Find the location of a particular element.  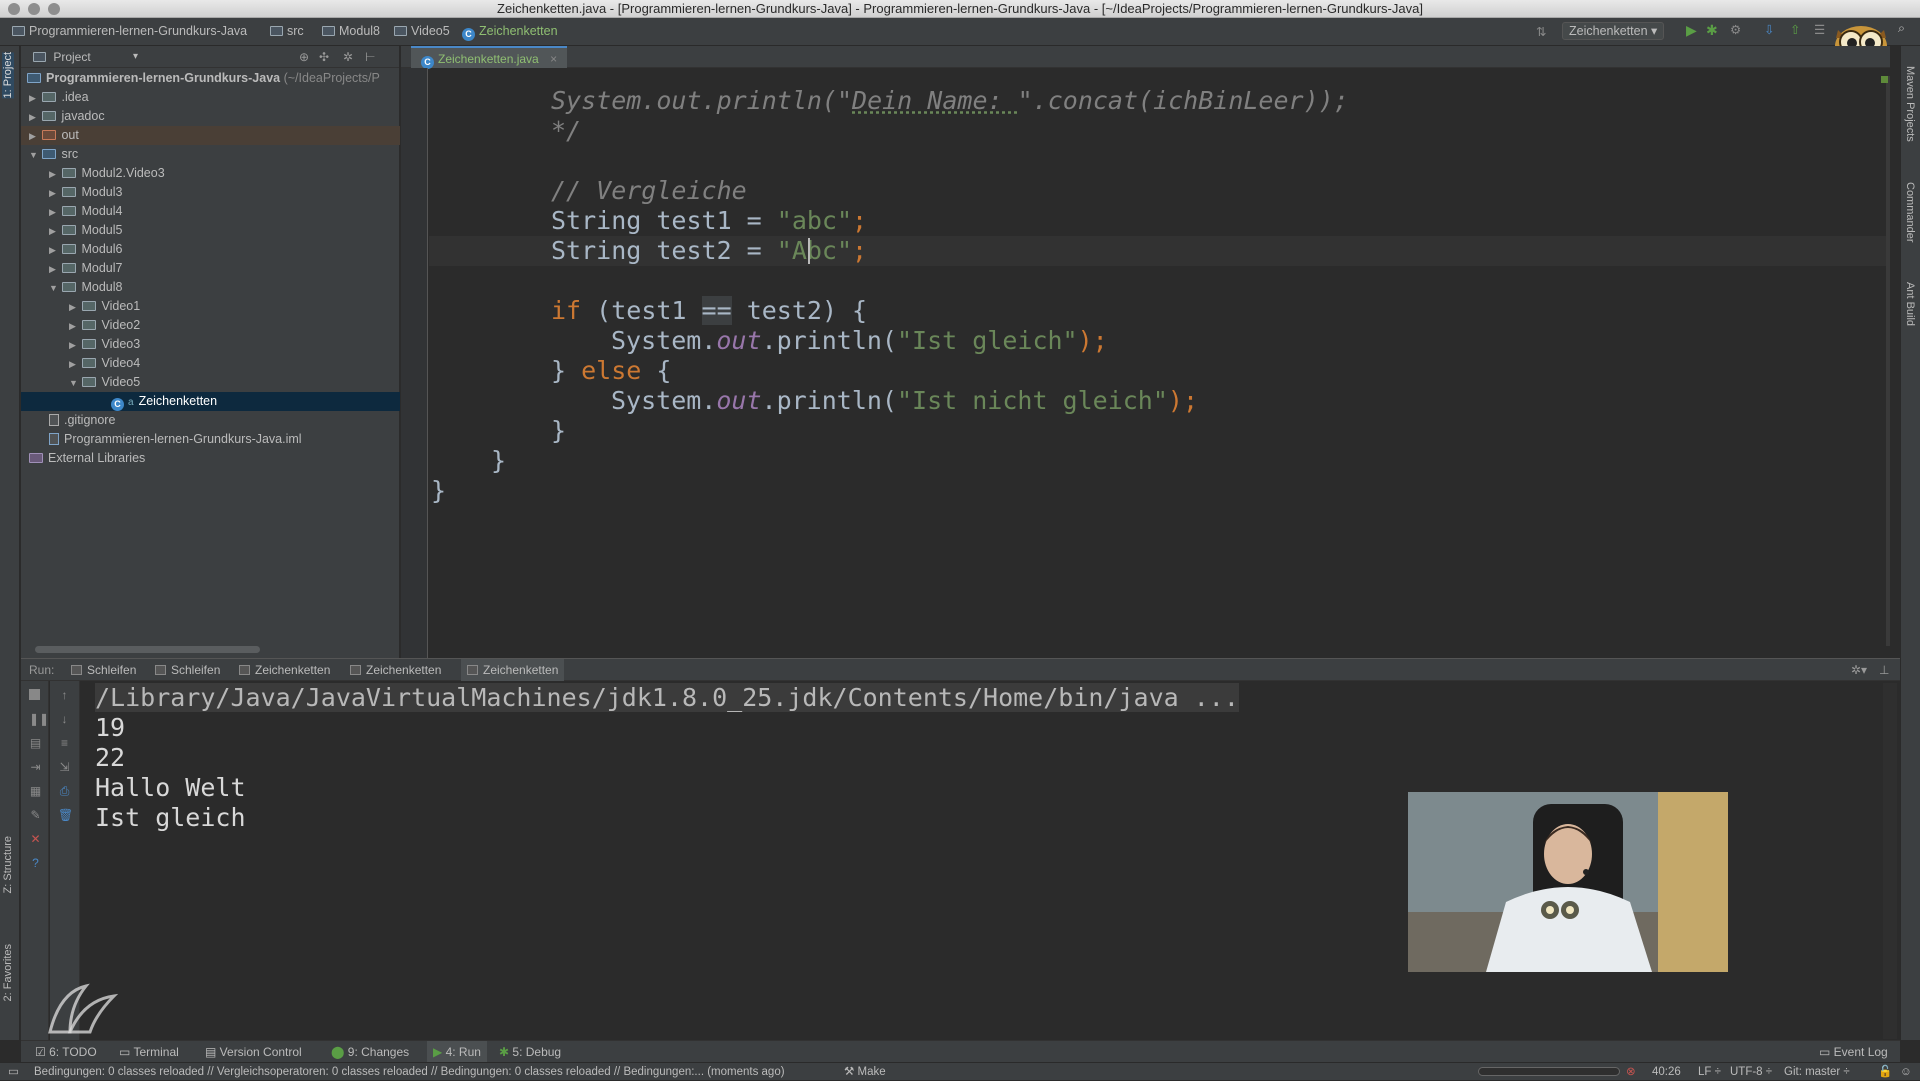

editor-scrollbar is located at coordinates (1888, 361).